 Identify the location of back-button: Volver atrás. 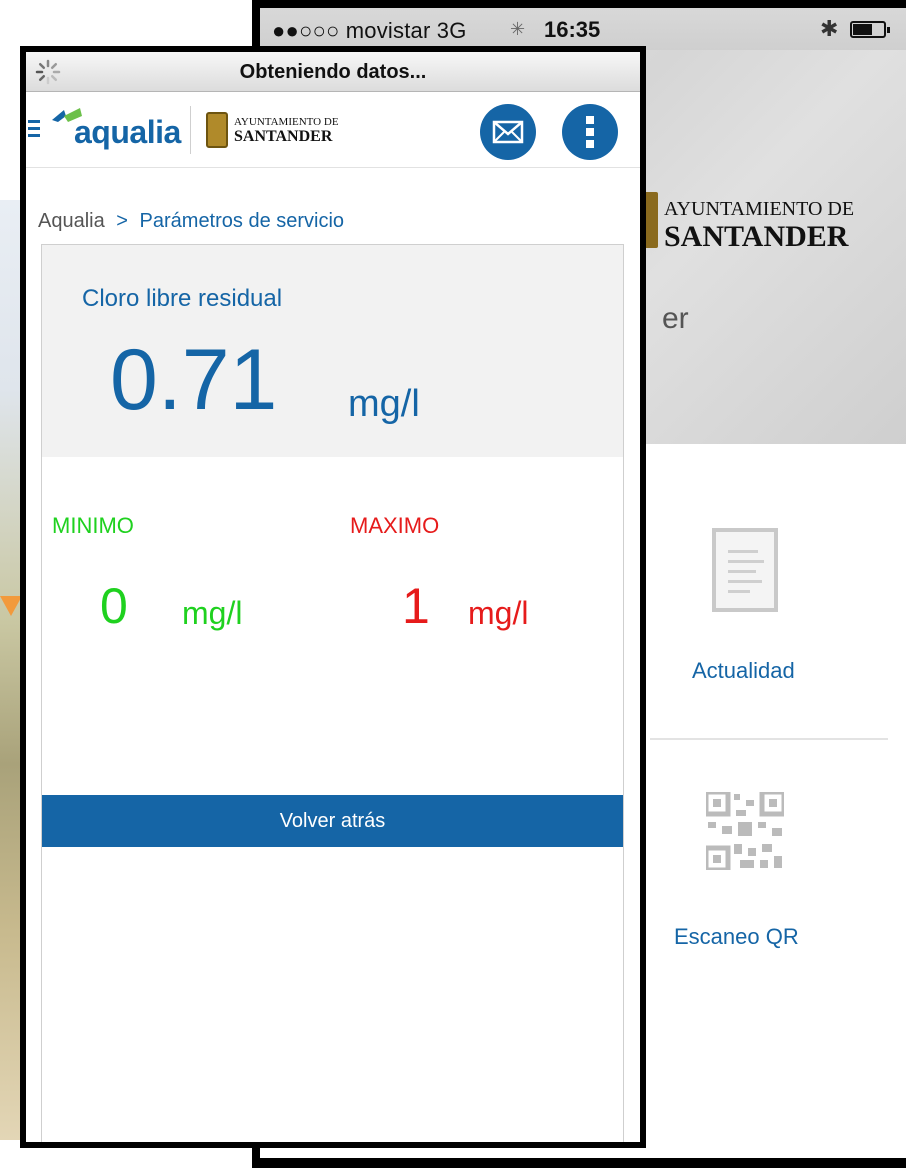
(332, 821).